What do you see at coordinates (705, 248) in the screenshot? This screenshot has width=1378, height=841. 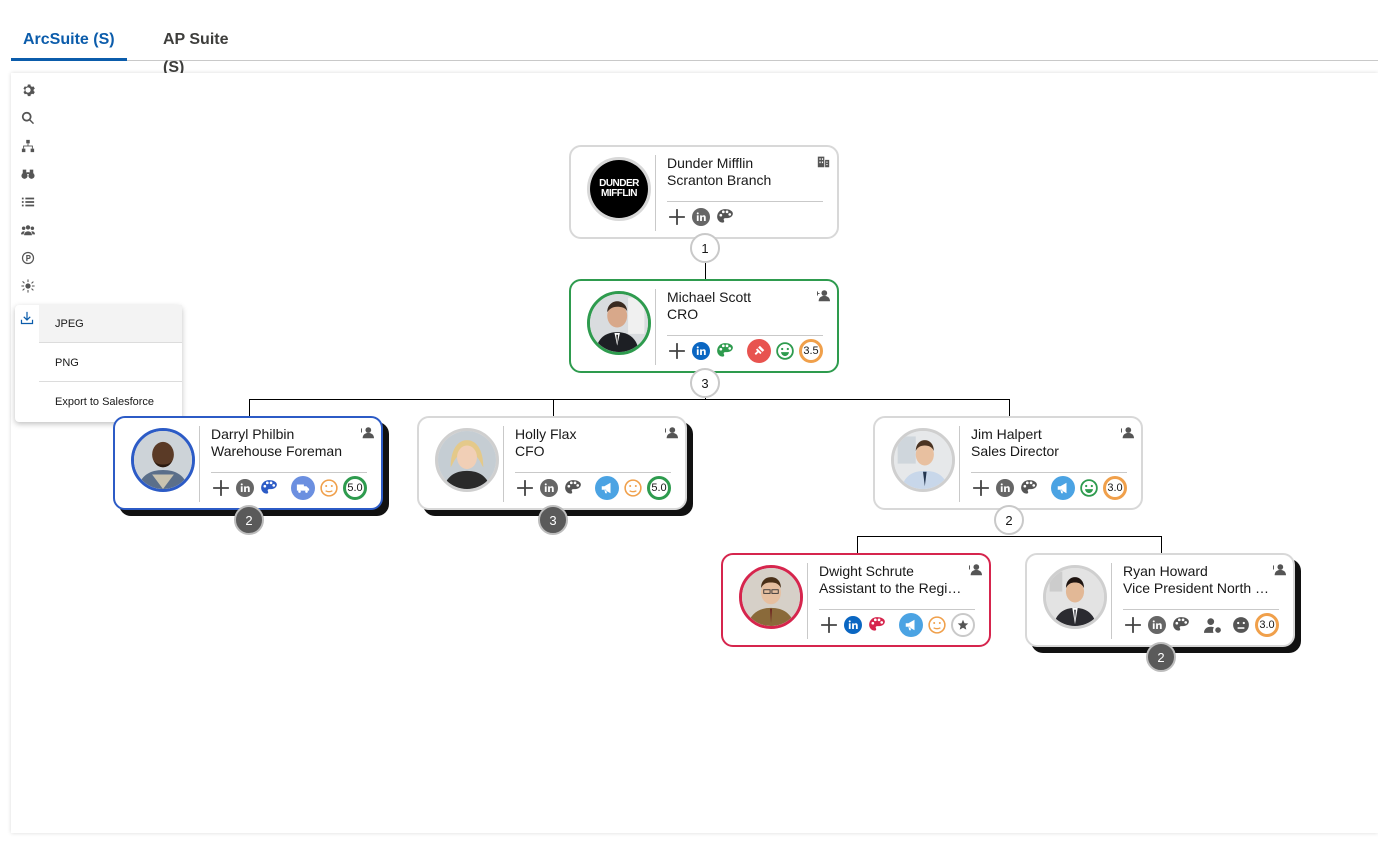 I see `child-count-badge: 1` at bounding box center [705, 248].